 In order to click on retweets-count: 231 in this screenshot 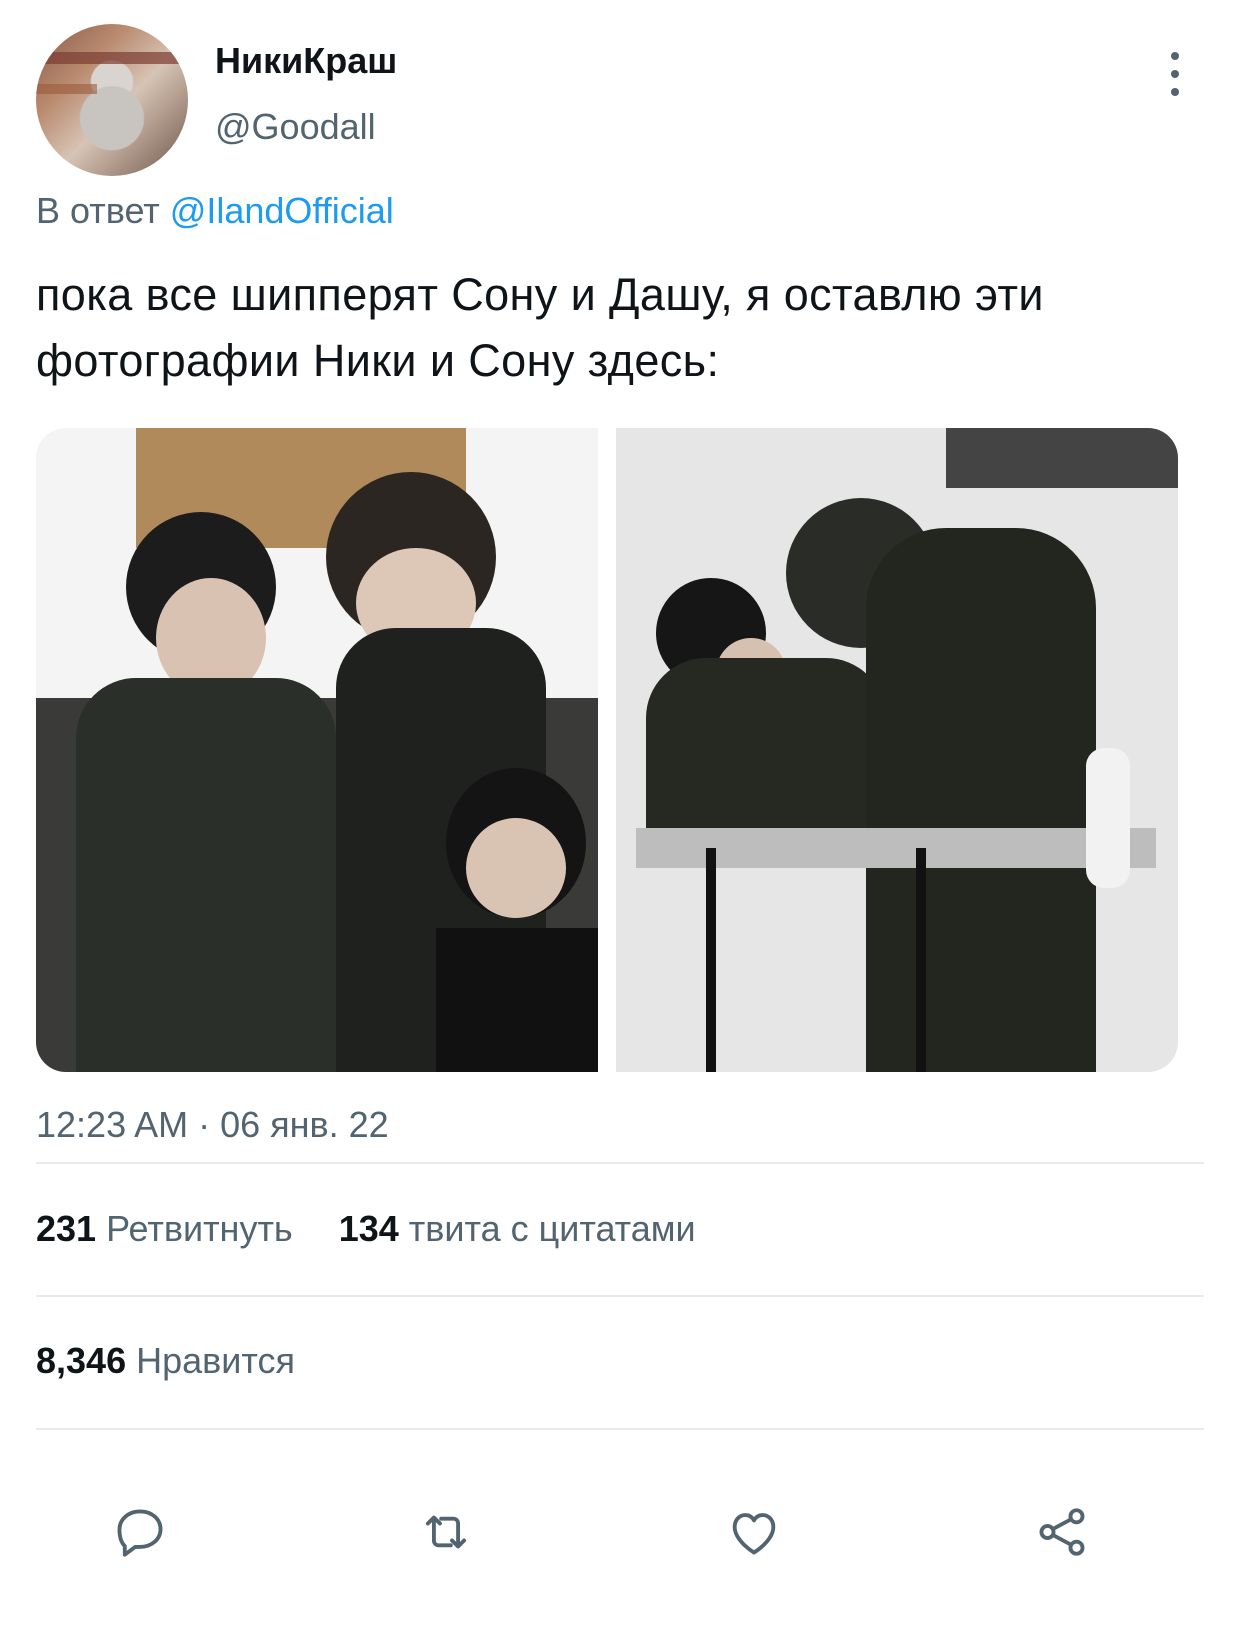, I will do `click(66, 1228)`.